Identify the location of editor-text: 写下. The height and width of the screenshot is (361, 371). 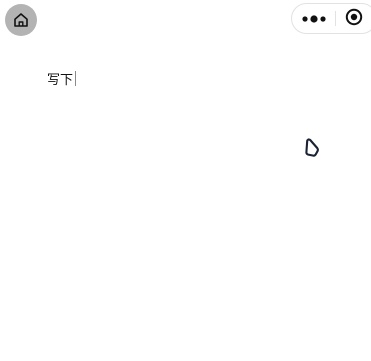
(60, 80).